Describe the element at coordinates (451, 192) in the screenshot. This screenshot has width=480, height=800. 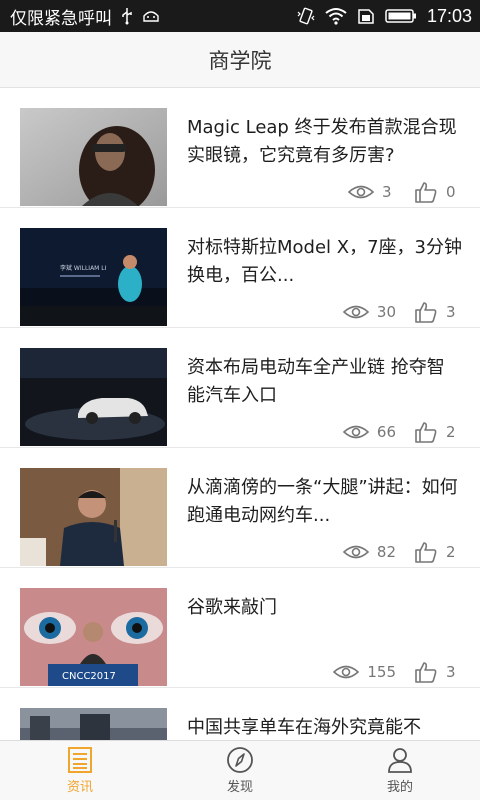
I see `like-count: 0` at that location.